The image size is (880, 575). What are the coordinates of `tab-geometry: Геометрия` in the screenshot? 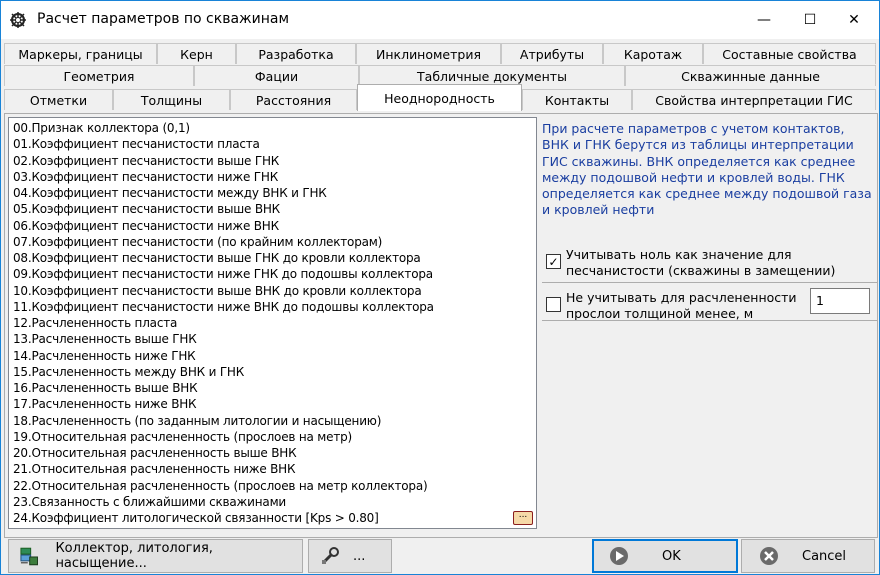 It's located at (99, 75).